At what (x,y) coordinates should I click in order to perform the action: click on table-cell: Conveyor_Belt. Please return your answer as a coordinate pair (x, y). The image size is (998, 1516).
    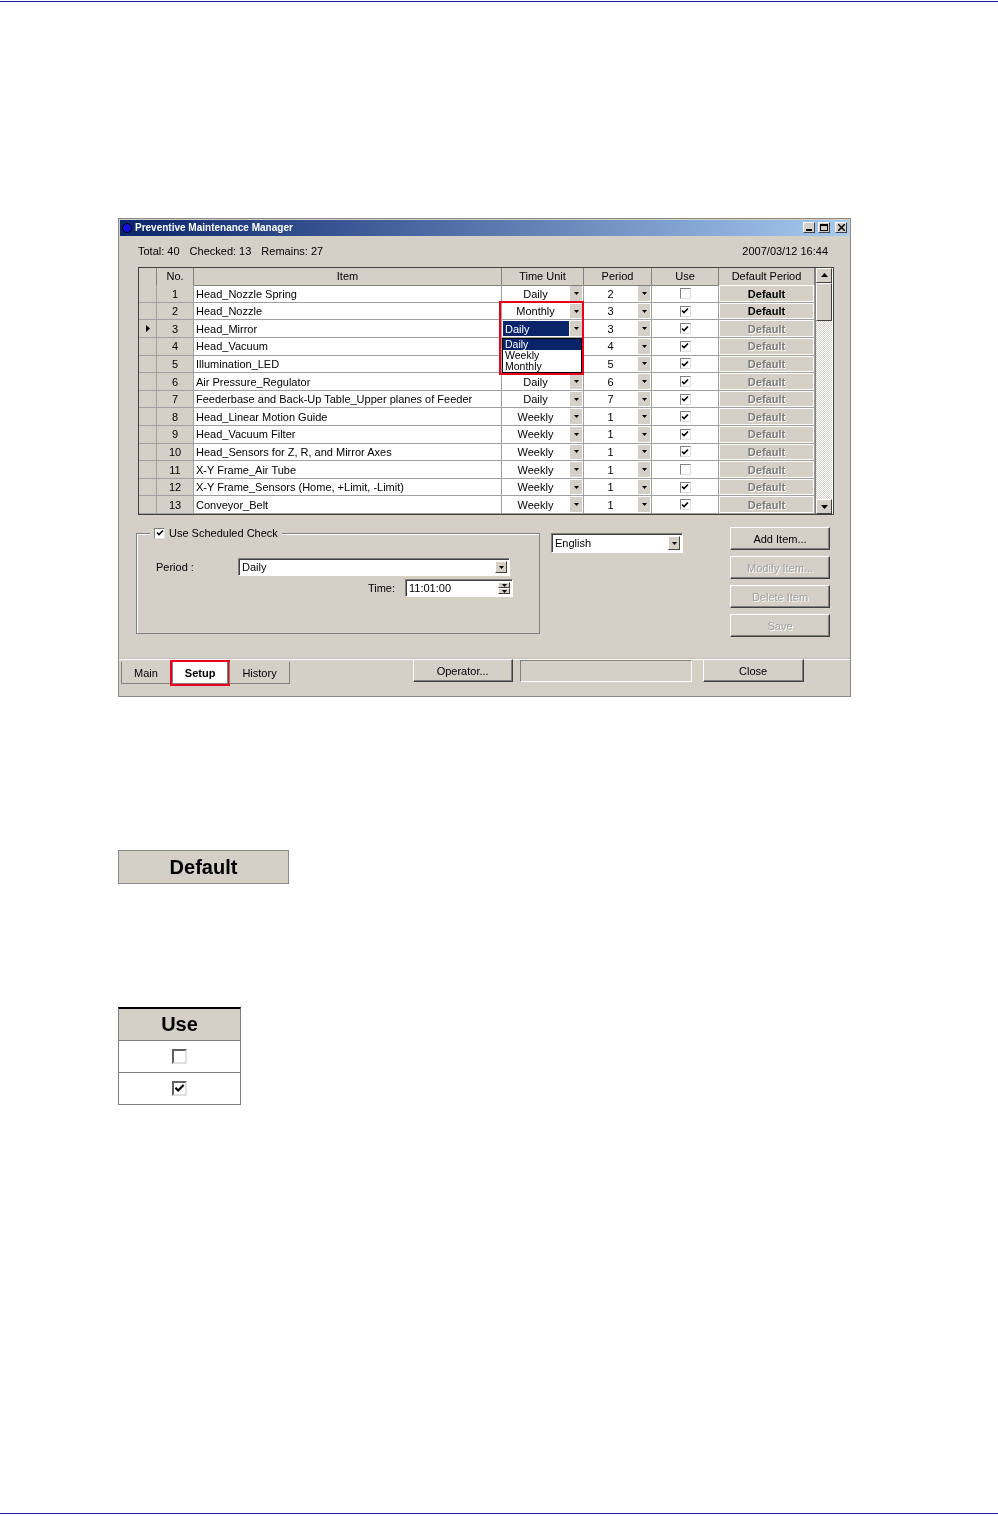
    Looking at the image, I should click on (348, 505).